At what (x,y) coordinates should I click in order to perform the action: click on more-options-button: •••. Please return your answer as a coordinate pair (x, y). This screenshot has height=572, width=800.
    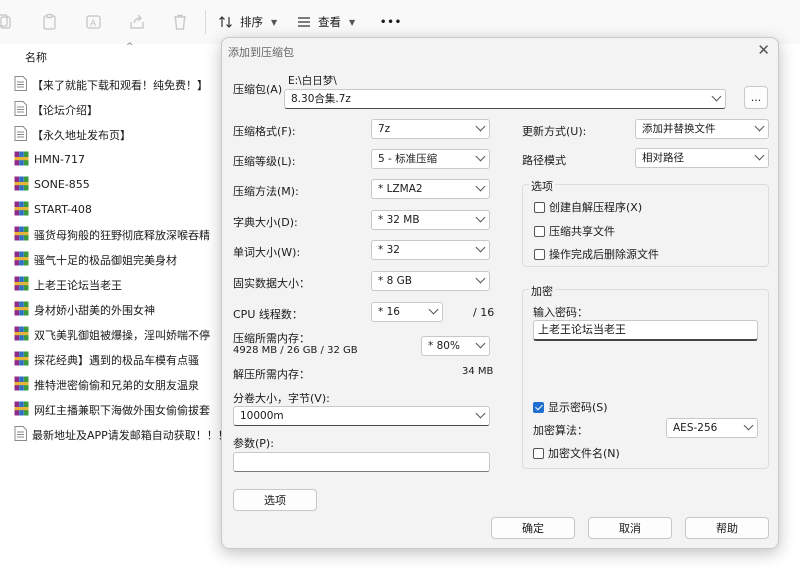
    Looking at the image, I should click on (391, 22).